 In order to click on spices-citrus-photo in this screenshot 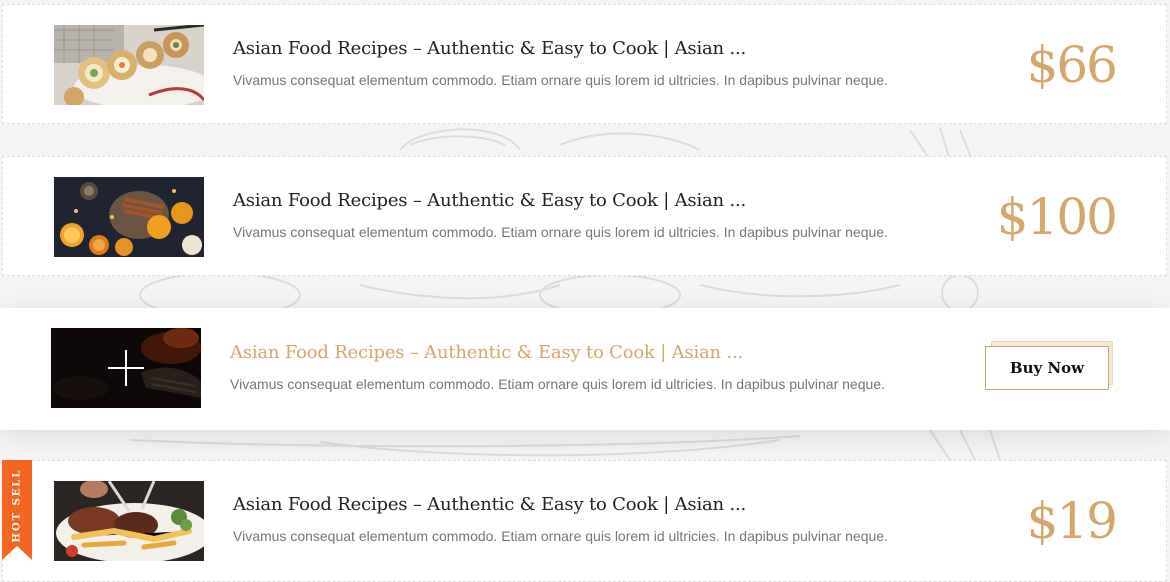, I will do `click(129, 217)`.